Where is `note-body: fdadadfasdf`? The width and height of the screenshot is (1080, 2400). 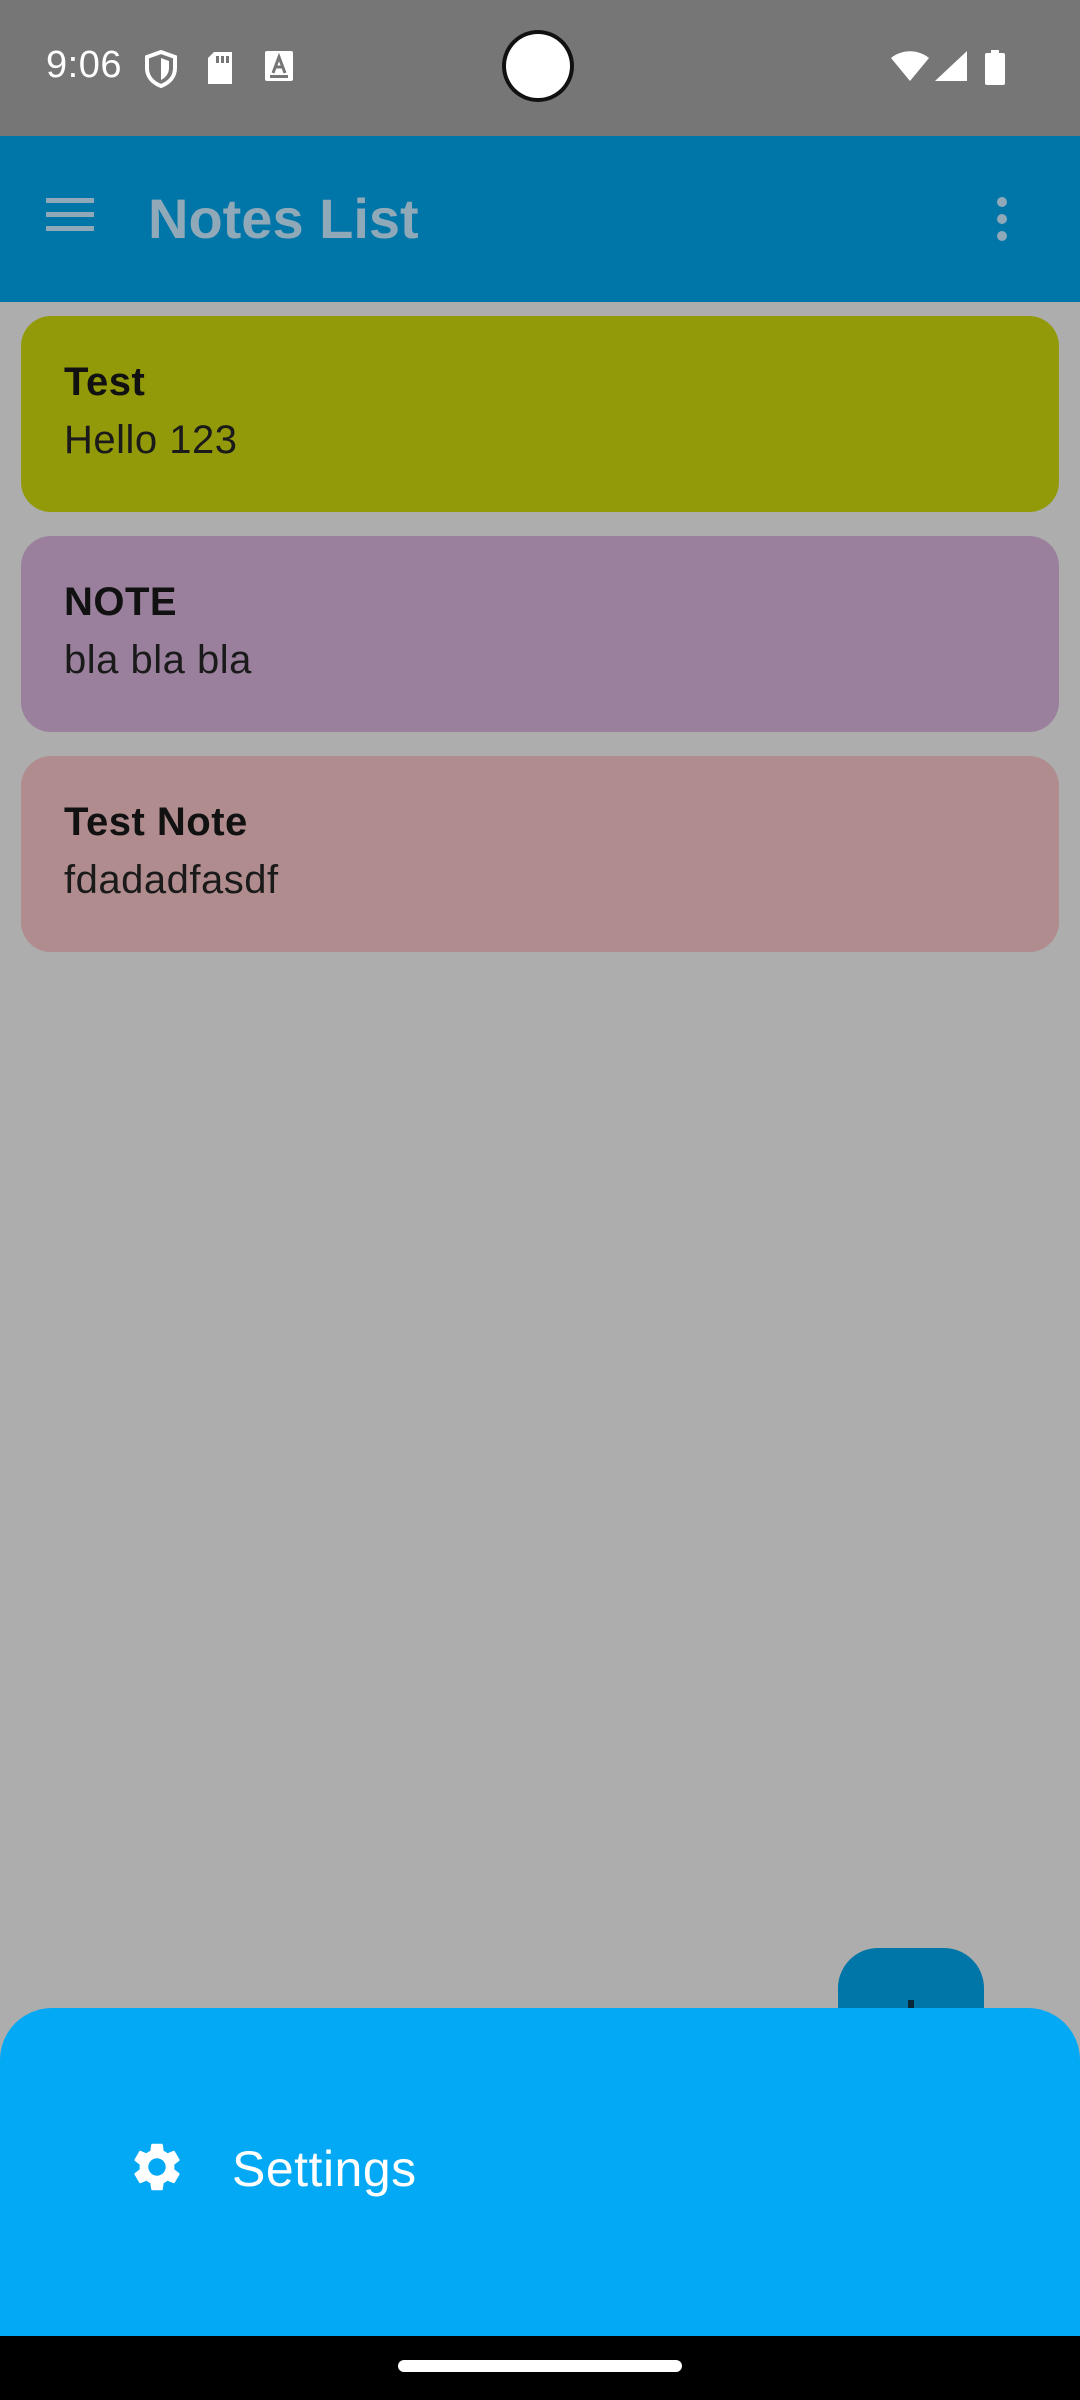 note-body: fdadadfasdf is located at coordinates (171, 880).